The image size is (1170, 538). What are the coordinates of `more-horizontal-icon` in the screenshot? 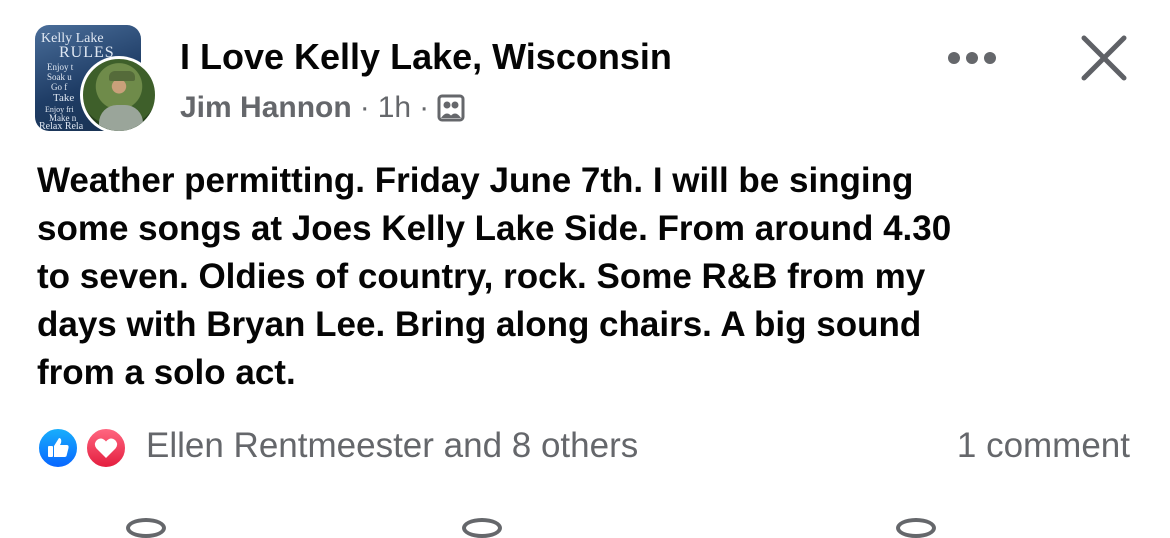 It's located at (972, 58).